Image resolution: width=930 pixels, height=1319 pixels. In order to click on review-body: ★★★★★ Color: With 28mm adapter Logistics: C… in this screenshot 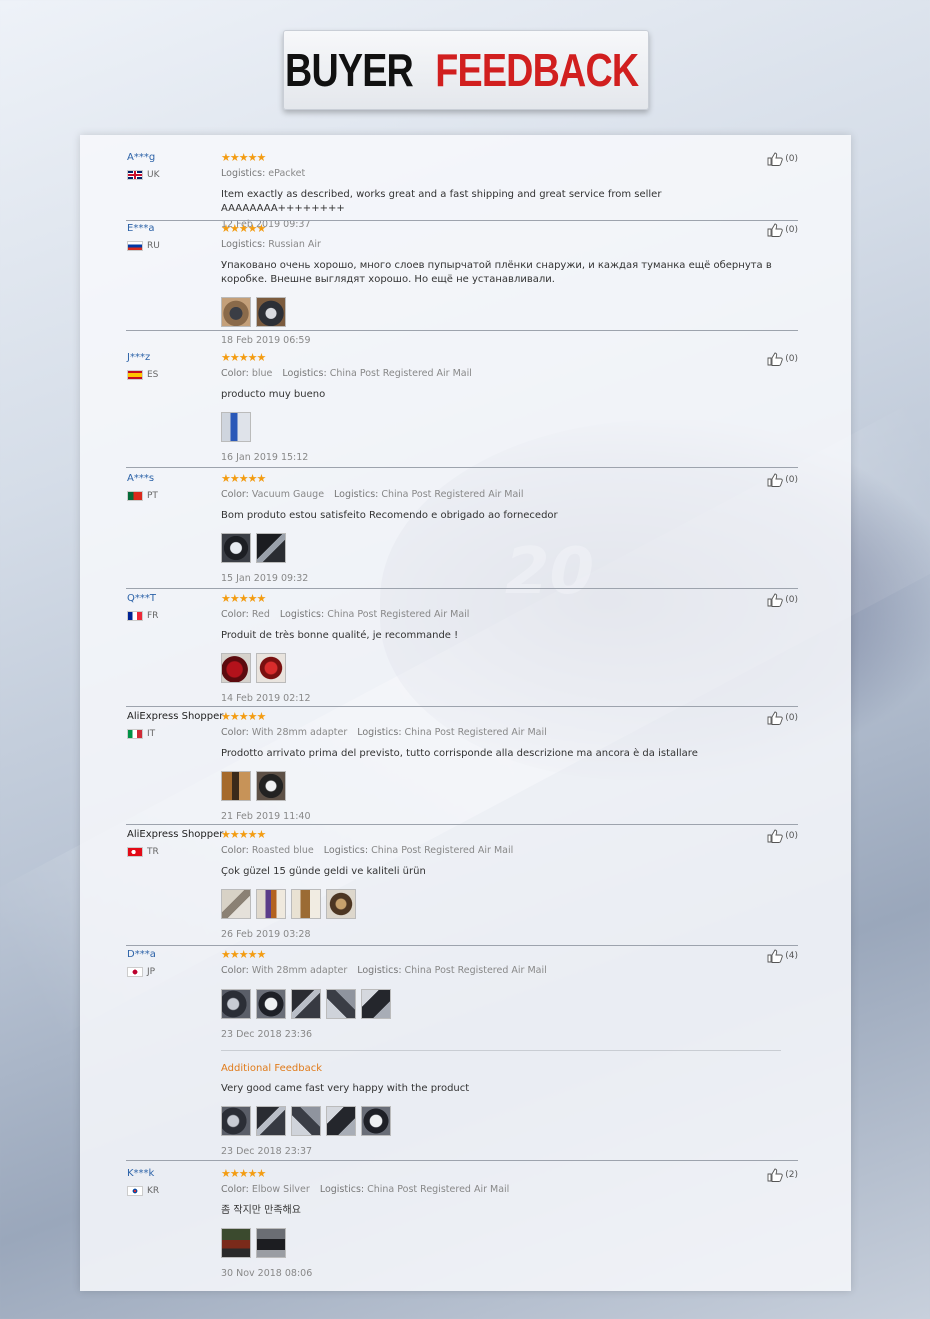, I will do `click(501, 766)`.